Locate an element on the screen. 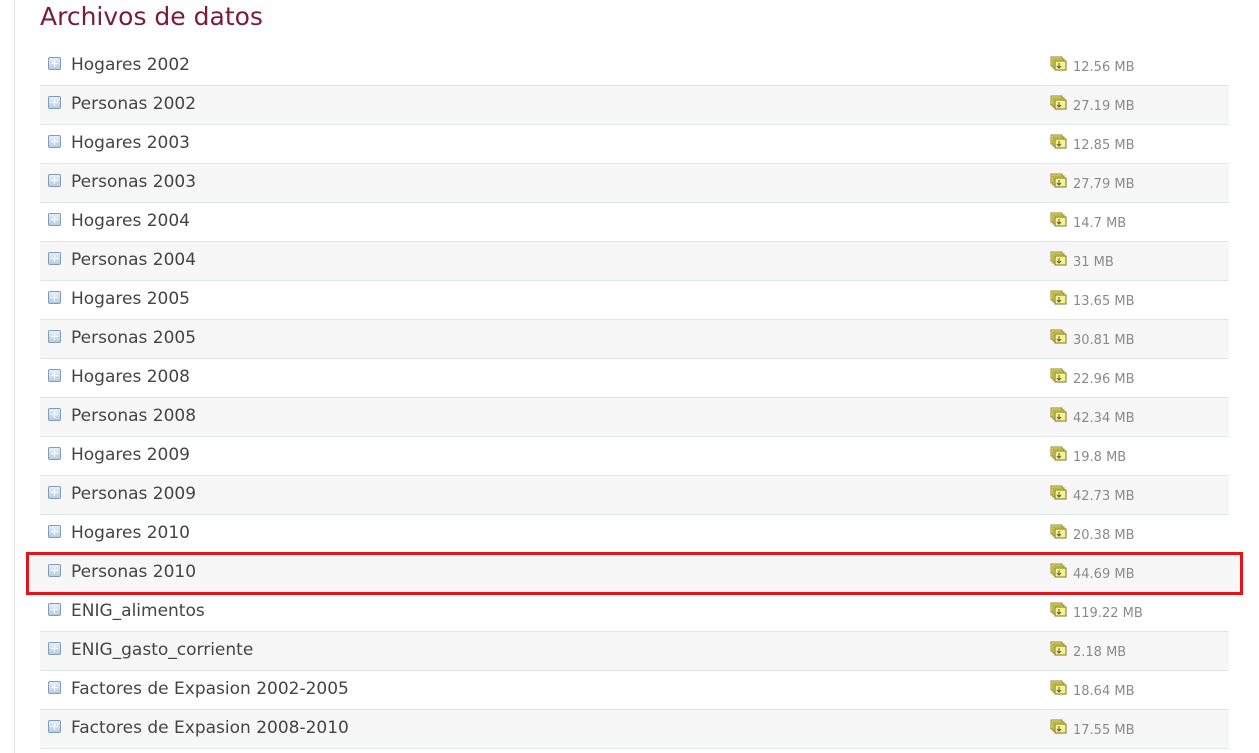 Image resolution: width=1259 pixels, height=753 pixels. file-size: 44.69 MB is located at coordinates (1104, 574).